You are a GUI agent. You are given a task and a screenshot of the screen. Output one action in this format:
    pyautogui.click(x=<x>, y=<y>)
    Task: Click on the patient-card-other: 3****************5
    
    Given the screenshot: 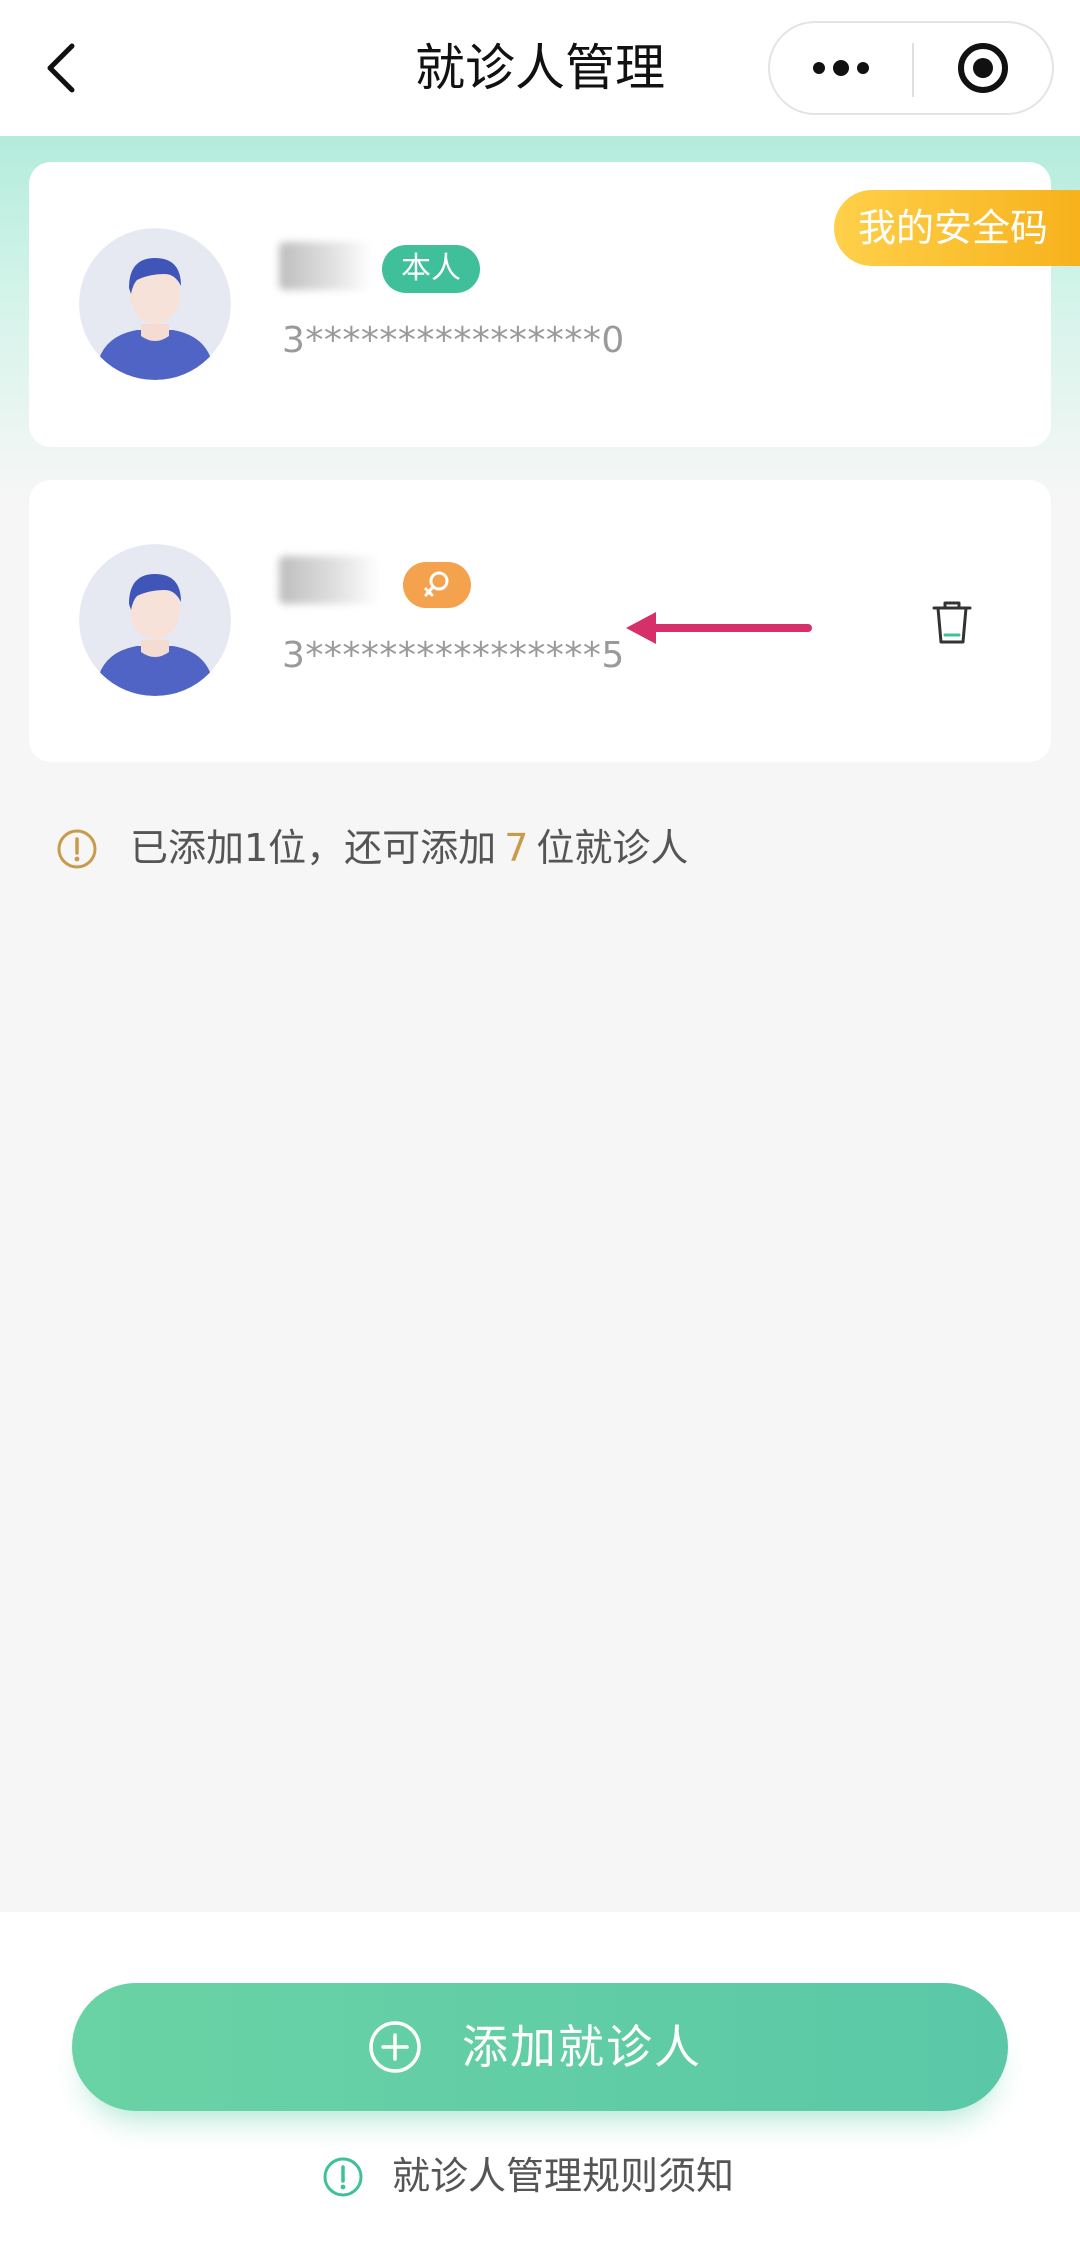 What is the action you would take?
    pyautogui.click(x=540, y=621)
    